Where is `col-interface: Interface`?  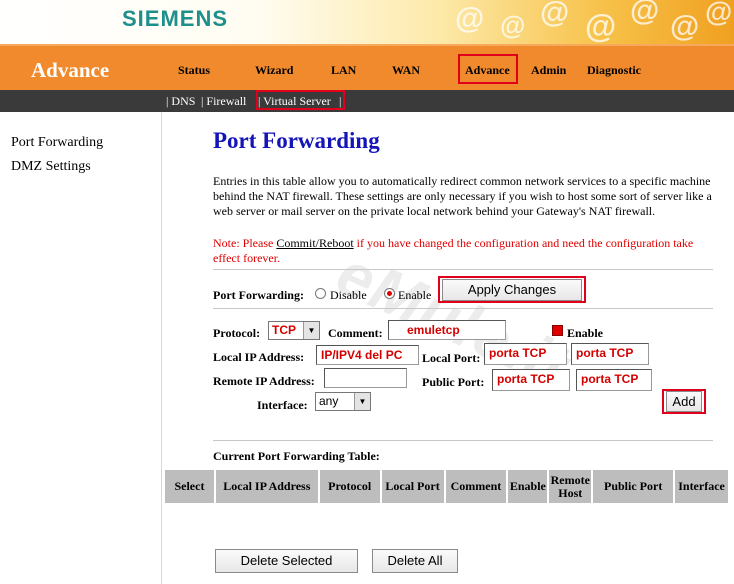 col-interface: Interface is located at coordinates (701, 486).